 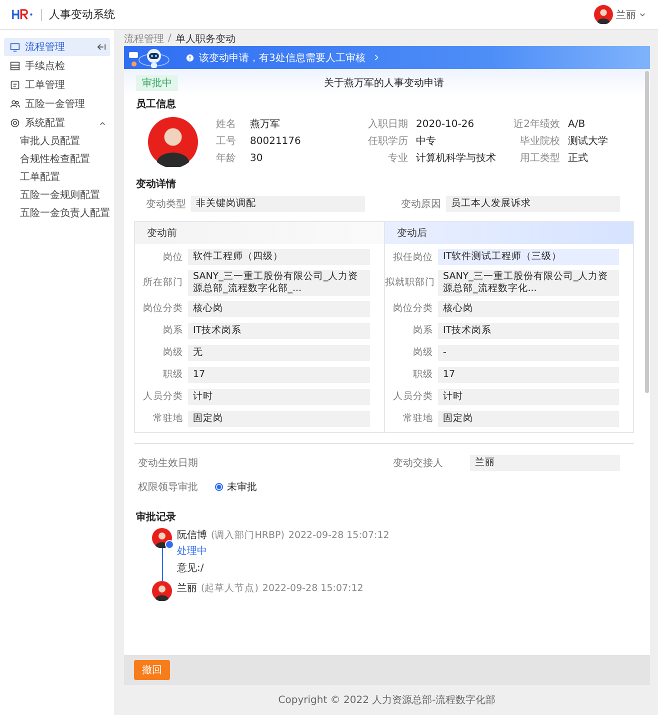 What do you see at coordinates (282, 57) in the screenshot?
I see `banner-text: 该变动申请，有3处信息需要人工审核` at bounding box center [282, 57].